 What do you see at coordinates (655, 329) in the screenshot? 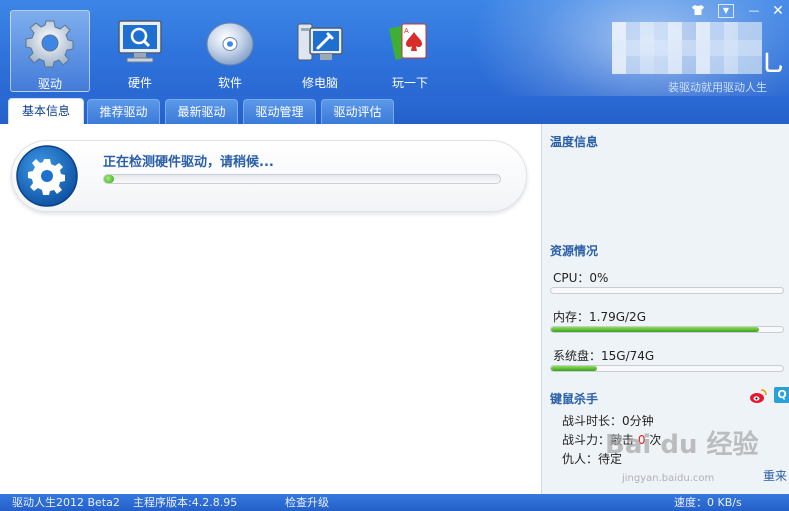
I see `memory-bar-fill` at bounding box center [655, 329].